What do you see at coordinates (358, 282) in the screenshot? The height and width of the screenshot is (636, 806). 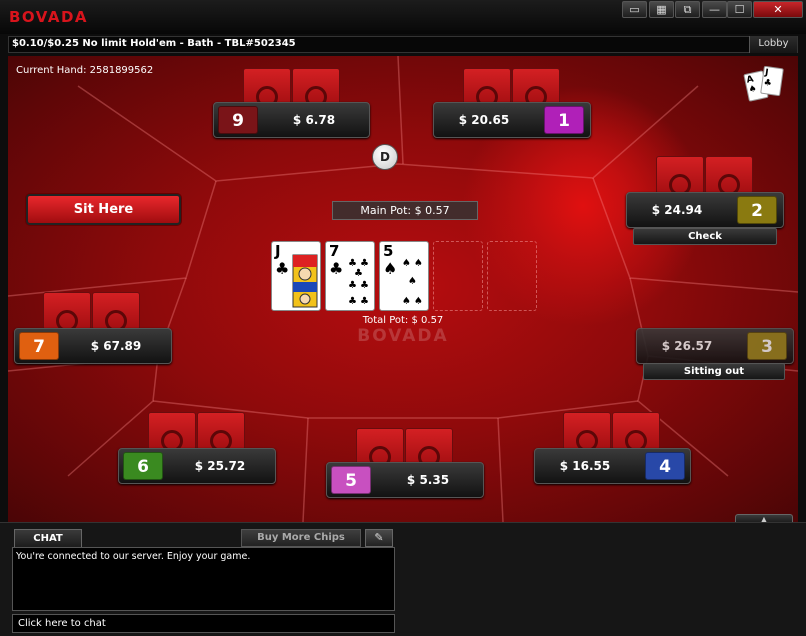 I see `club-pips-art: ♣ ♣ ♣ ♣ ♣ ♣ ♣` at bounding box center [358, 282].